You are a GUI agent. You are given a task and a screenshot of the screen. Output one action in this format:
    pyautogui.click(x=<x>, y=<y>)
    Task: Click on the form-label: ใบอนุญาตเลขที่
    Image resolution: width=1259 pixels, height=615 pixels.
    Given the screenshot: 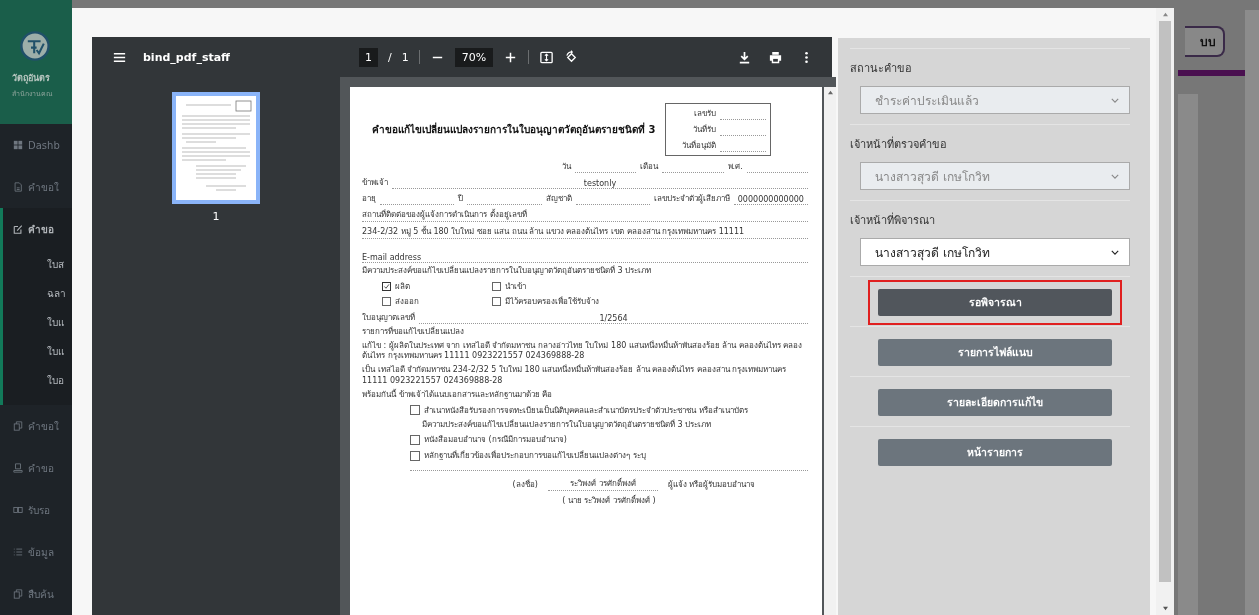 What is the action you would take?
    pyautogui.click(x=388, y=317)
    